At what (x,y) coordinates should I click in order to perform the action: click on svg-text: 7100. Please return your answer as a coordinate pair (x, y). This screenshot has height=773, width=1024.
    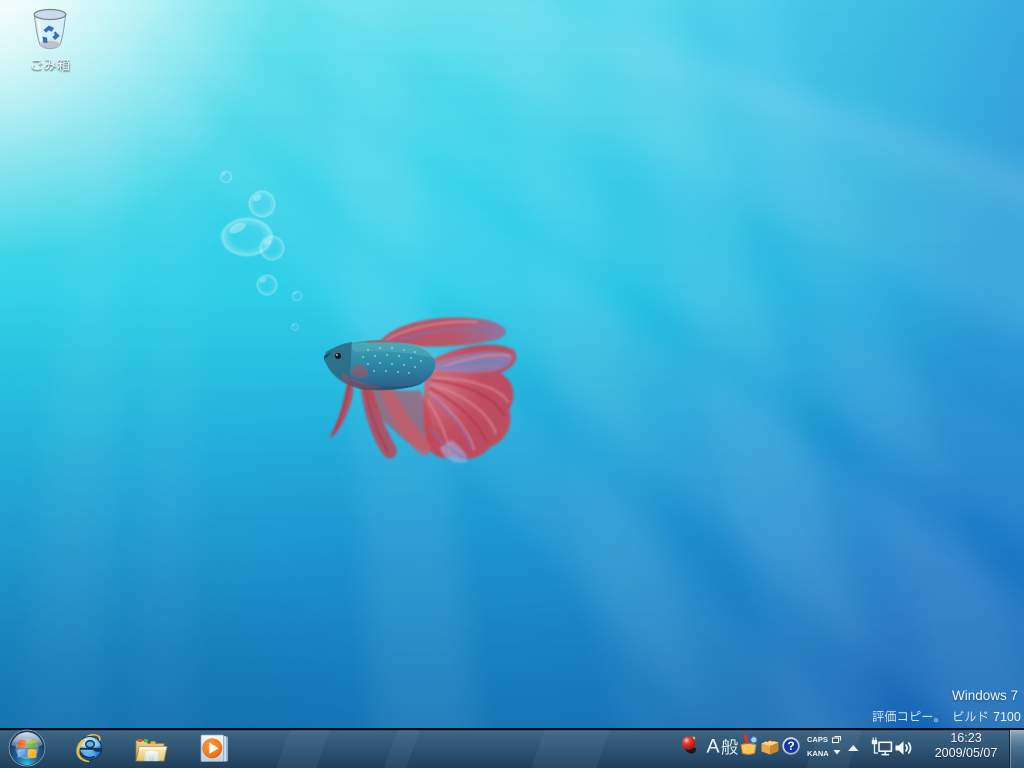
    Looking at the image, I should click on (1007, 717).